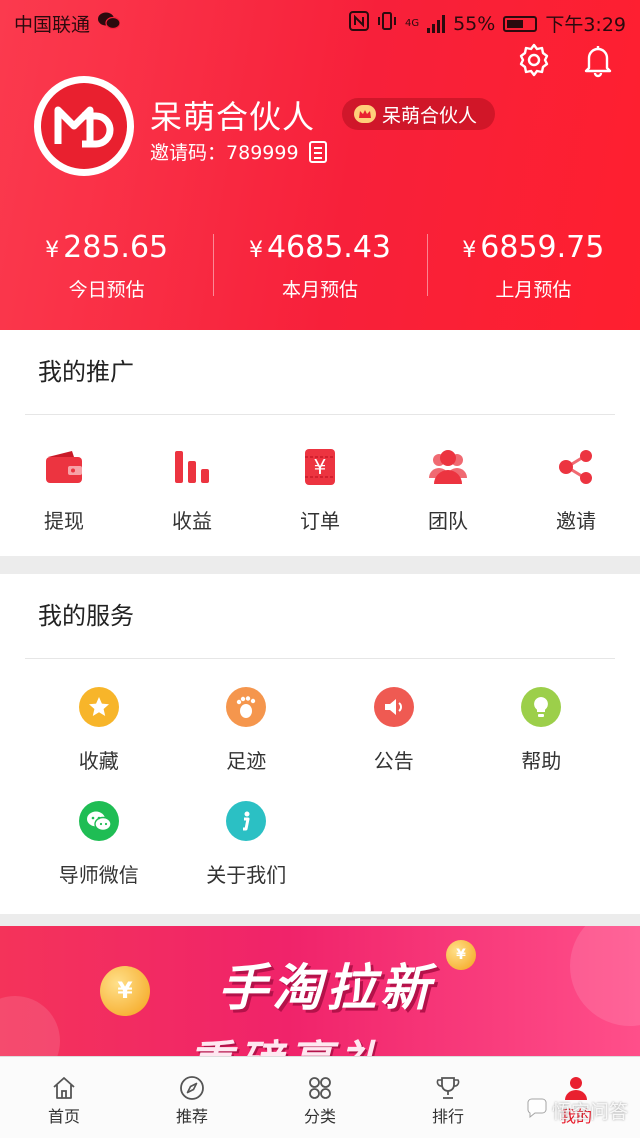 This screenshot has width=640, height=1138. What do you see at coordinates (576, 467) in the screenshot?
I see `share-icon` at bounding box center [576, 467].